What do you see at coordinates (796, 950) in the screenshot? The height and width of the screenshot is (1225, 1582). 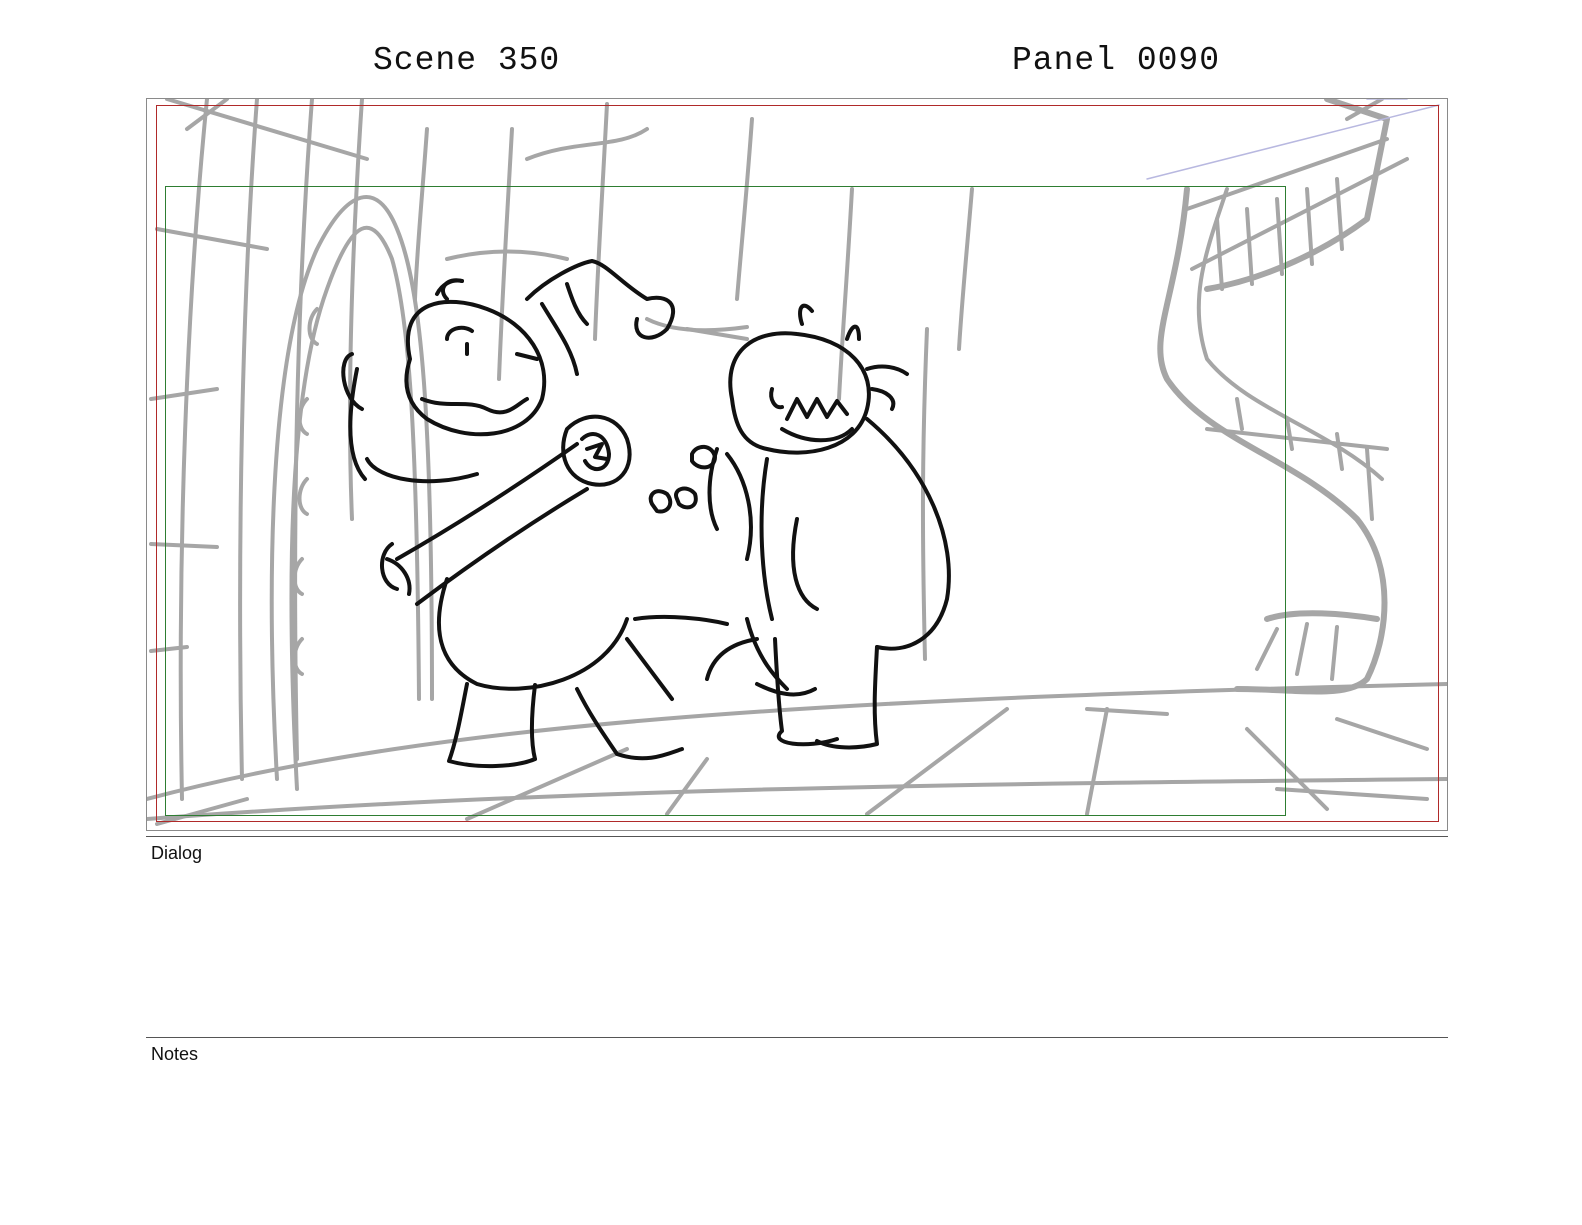 I see `dialog-text` at bounding box center [796, 950].